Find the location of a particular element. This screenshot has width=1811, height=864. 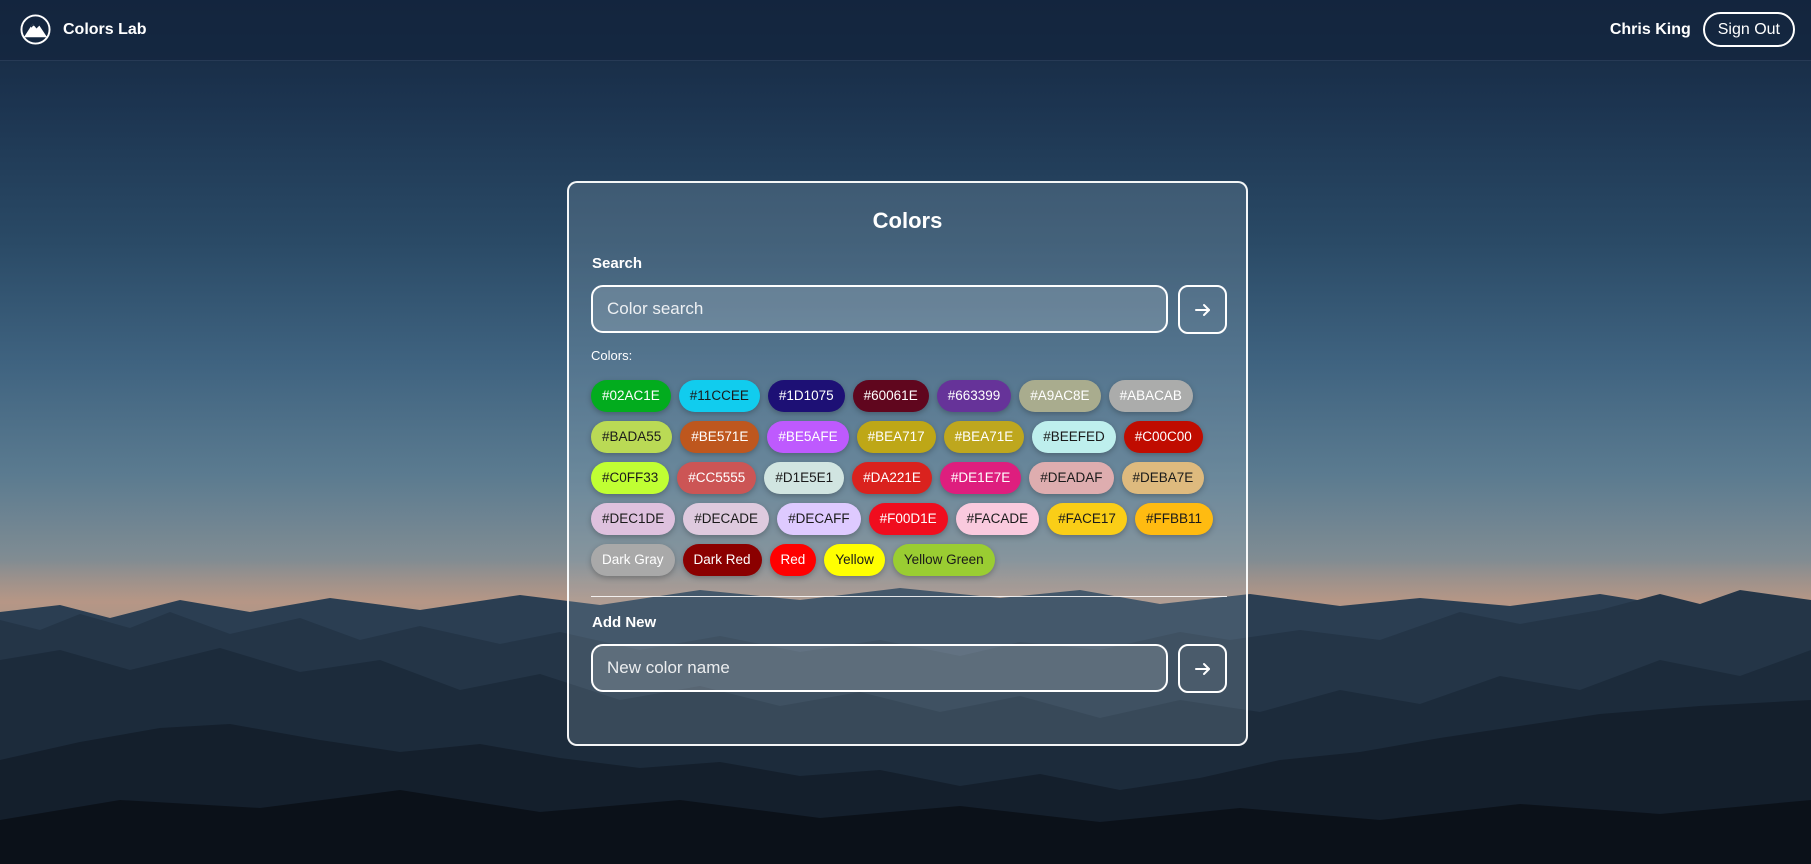

color-chip: #D1E5E1 is located at coordinates (804, 478).